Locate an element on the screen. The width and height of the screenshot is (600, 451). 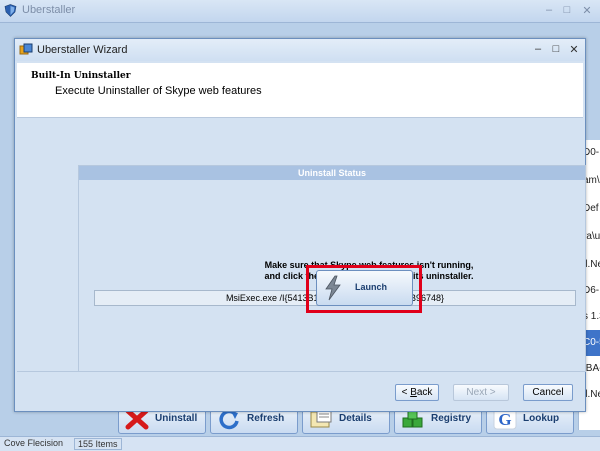
launch-button: Launch is located at coordinates (364, 288).